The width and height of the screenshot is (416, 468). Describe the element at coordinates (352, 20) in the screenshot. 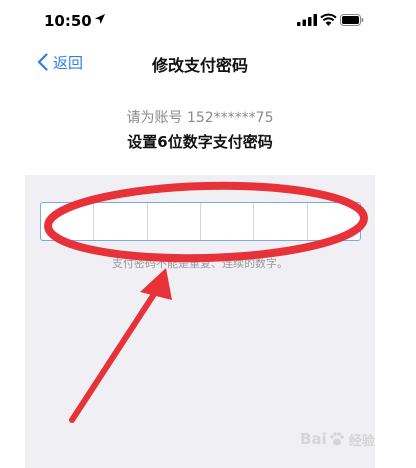

I see `battery-icon` at that location.